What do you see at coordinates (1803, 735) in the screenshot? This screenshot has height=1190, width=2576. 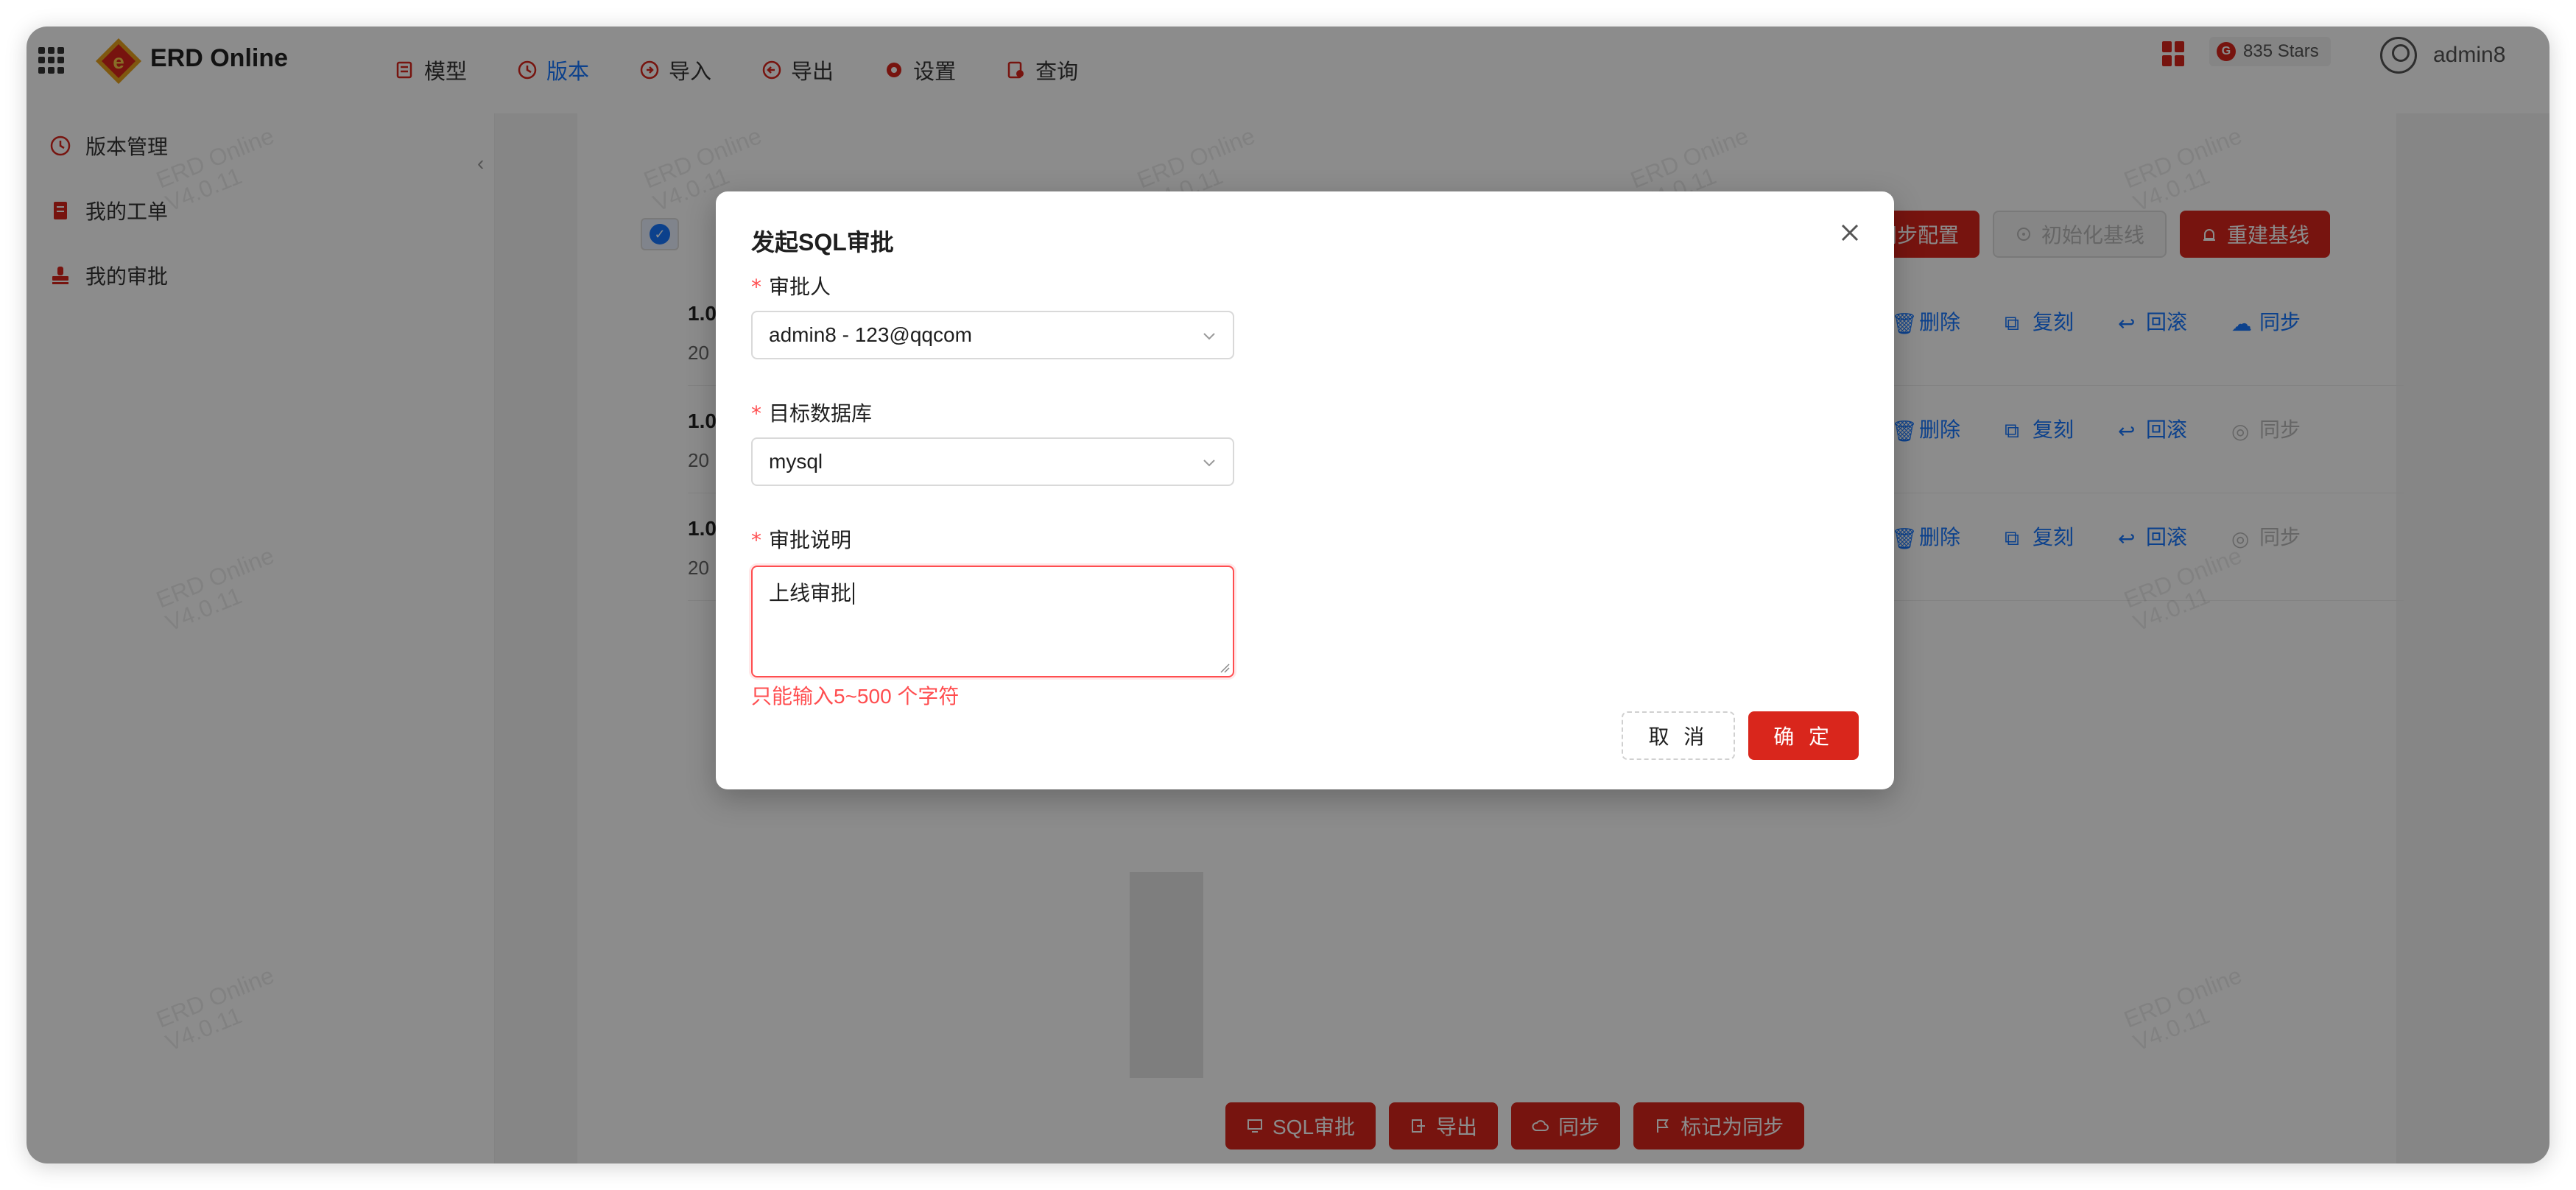 I see `confirm-button: 确 定` at bounding box center [1803, 735].